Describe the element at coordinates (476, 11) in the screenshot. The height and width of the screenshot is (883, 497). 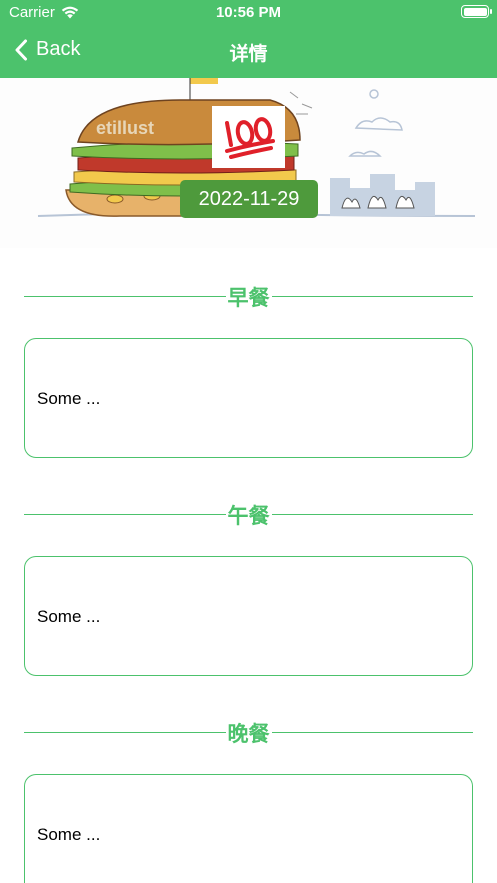
I see `battery-icon` at that location.